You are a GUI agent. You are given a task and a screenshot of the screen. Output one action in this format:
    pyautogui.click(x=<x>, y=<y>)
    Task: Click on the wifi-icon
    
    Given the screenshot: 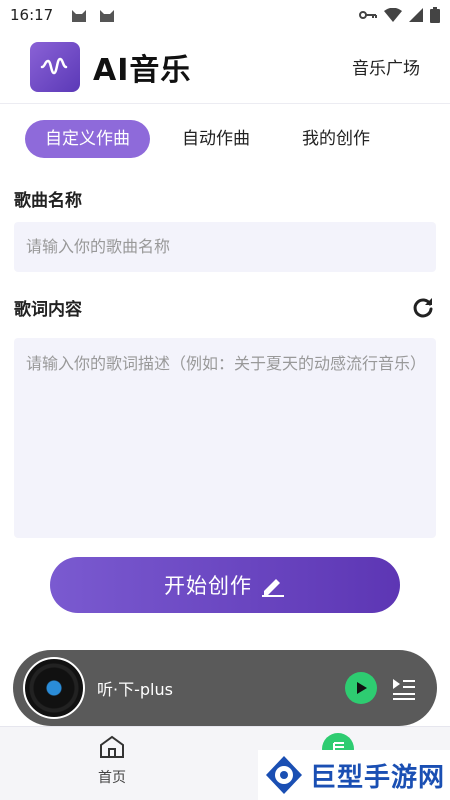 What is the action you would take?
    pyautogui.click(x=393, y=15)
    